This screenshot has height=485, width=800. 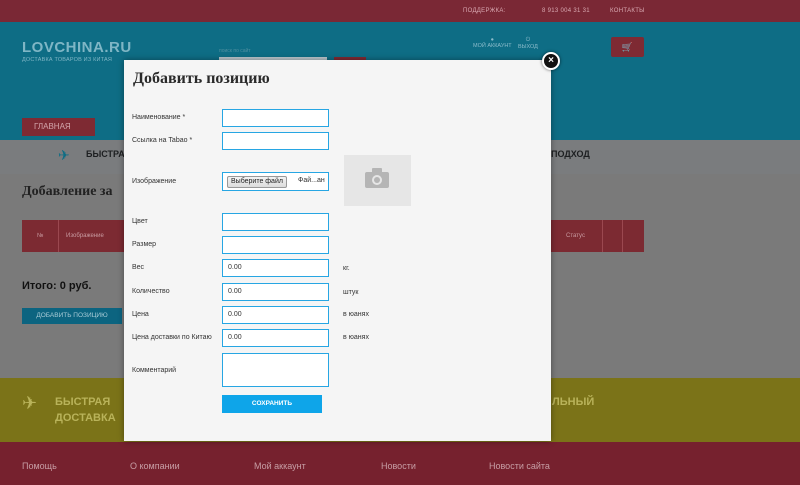 What do you see at coordinates (275, 118) in the screenshot?
I see `name-input` at bounding box center [275, 118].